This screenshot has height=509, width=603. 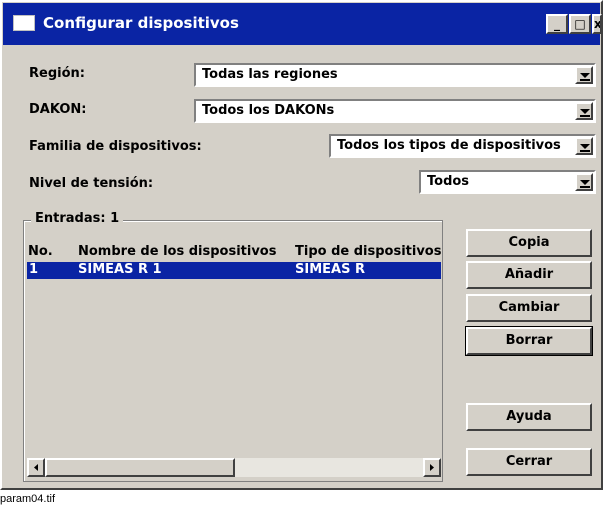 What do you see at coordinates (140, 467) in the screenshot?
I see `scroll-thumb` at bounding box center [140, 467].